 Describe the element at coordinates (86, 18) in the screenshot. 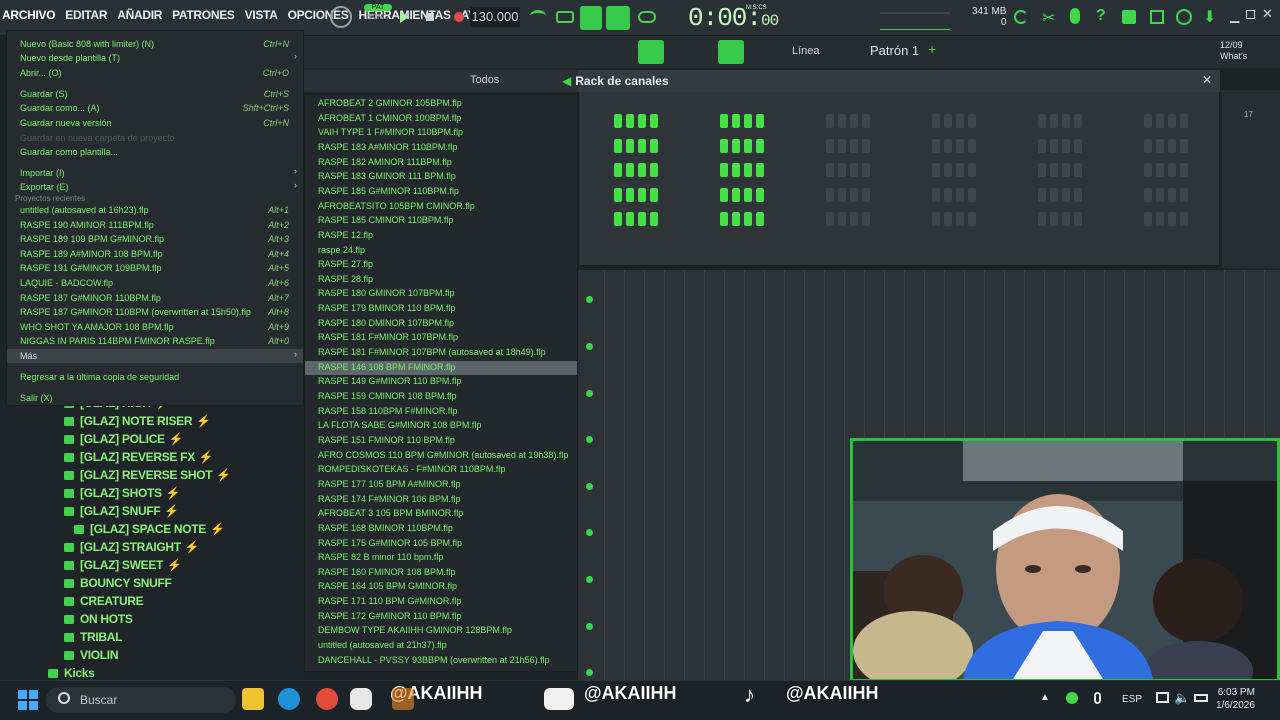

I see `menu-2: EDITAR` at that location.